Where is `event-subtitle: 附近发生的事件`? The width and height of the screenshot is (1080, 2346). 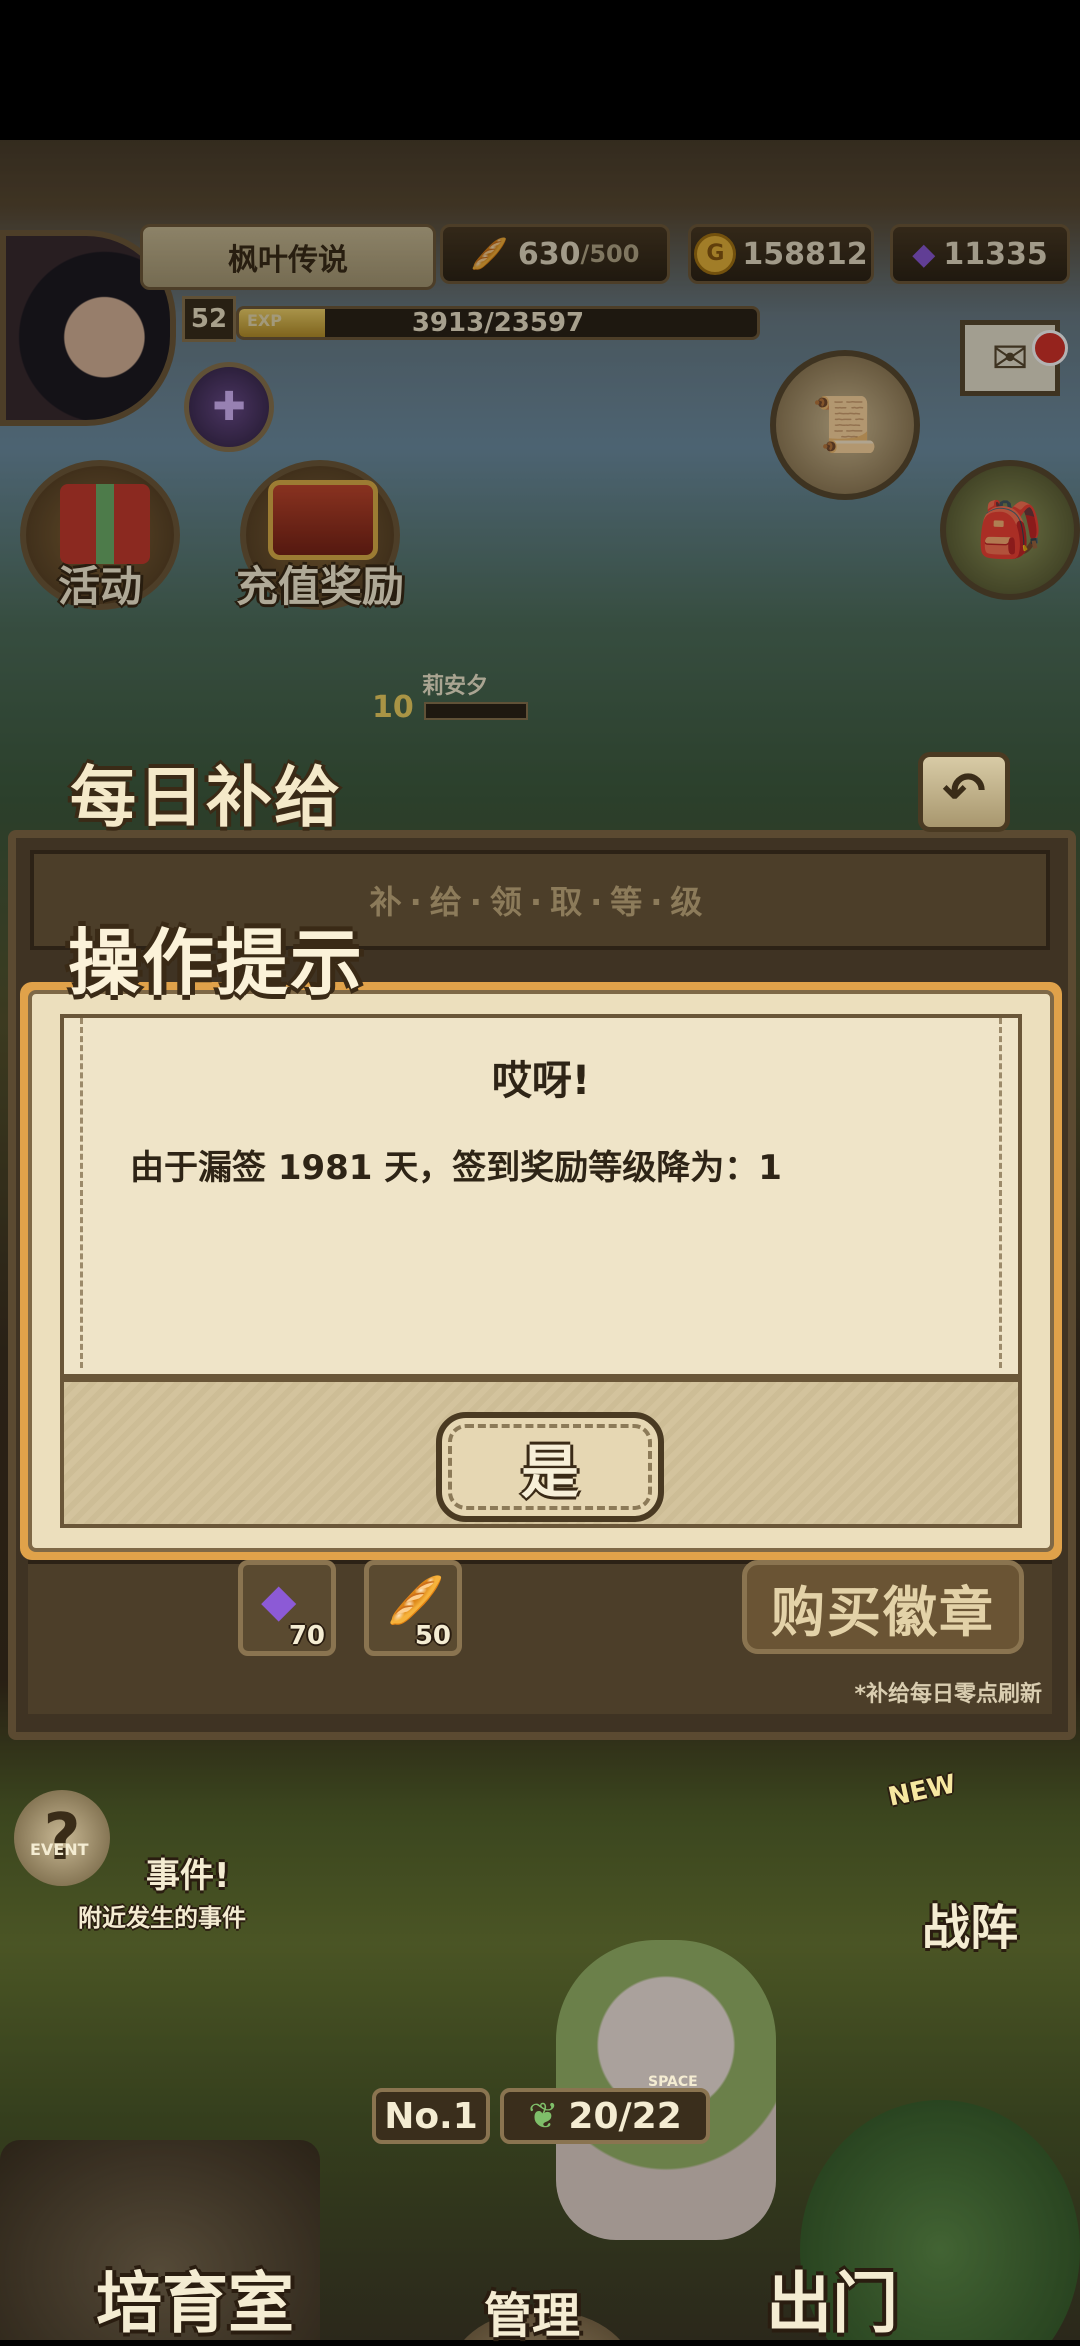 event-subtitle: 附近发生的事件 is located at coordinates (162, 1918).